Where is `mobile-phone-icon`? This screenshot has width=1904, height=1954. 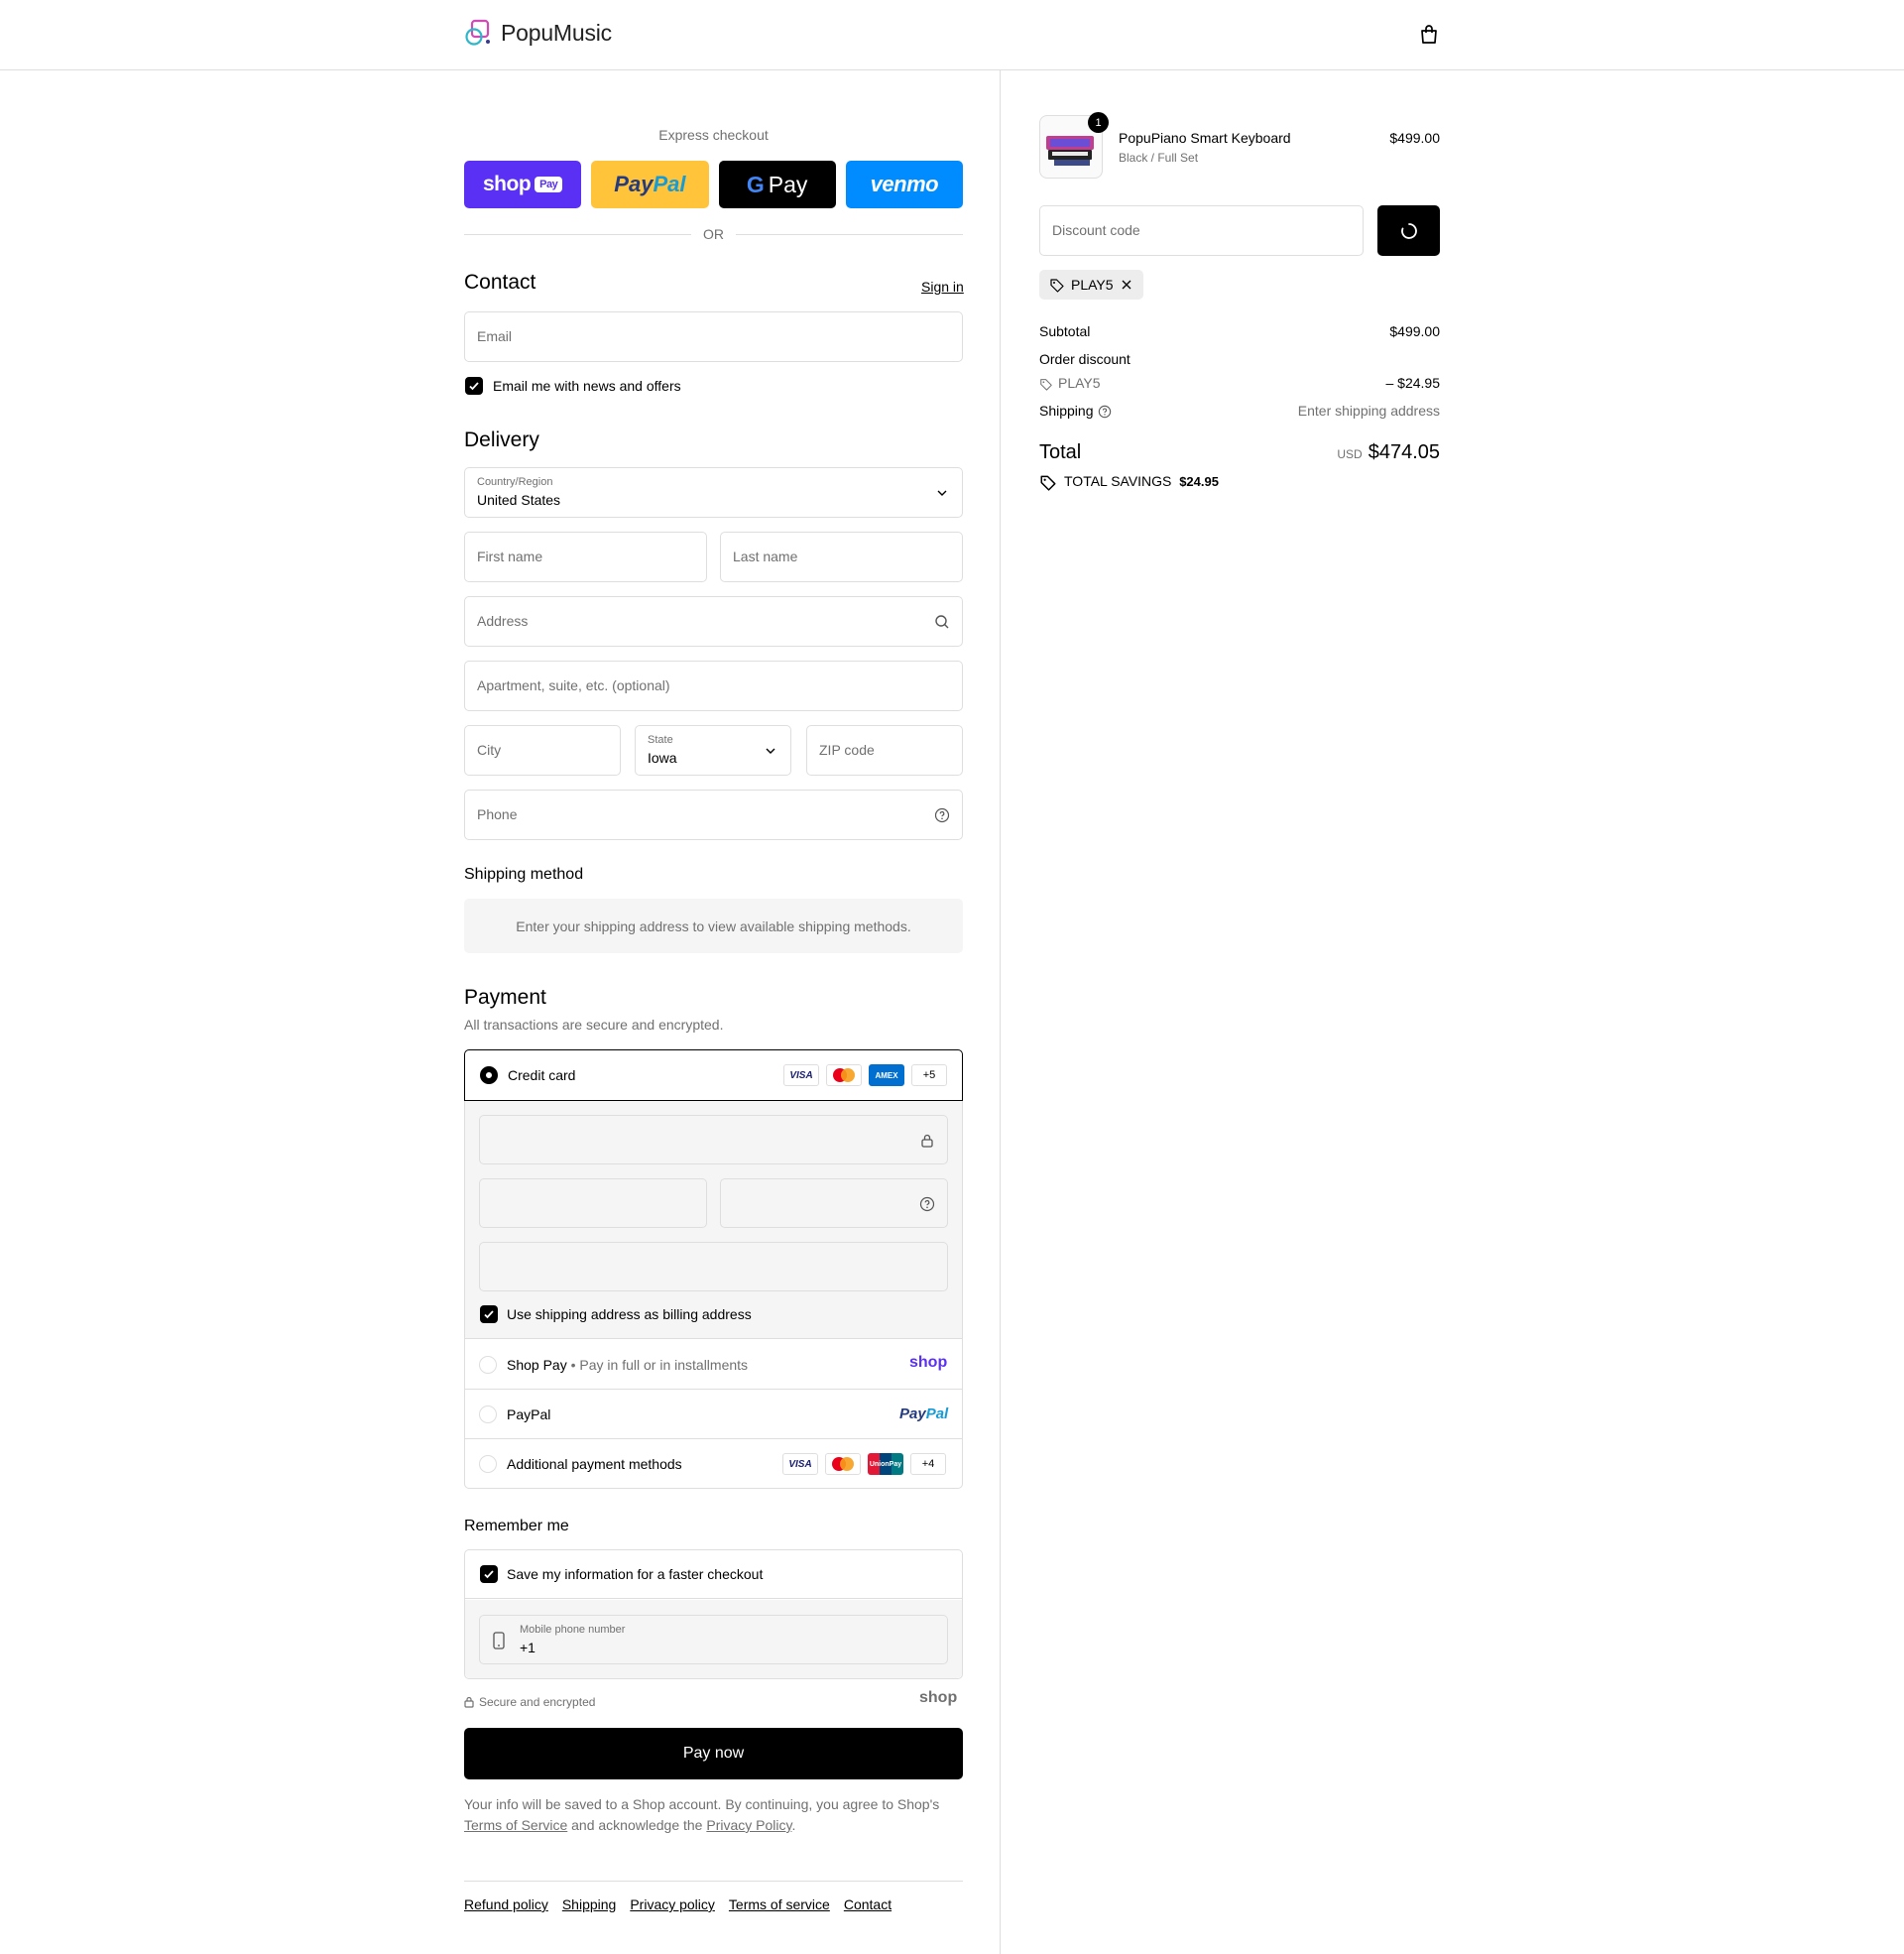
mobile-phone-icon is located at coordinates (499, 1641).